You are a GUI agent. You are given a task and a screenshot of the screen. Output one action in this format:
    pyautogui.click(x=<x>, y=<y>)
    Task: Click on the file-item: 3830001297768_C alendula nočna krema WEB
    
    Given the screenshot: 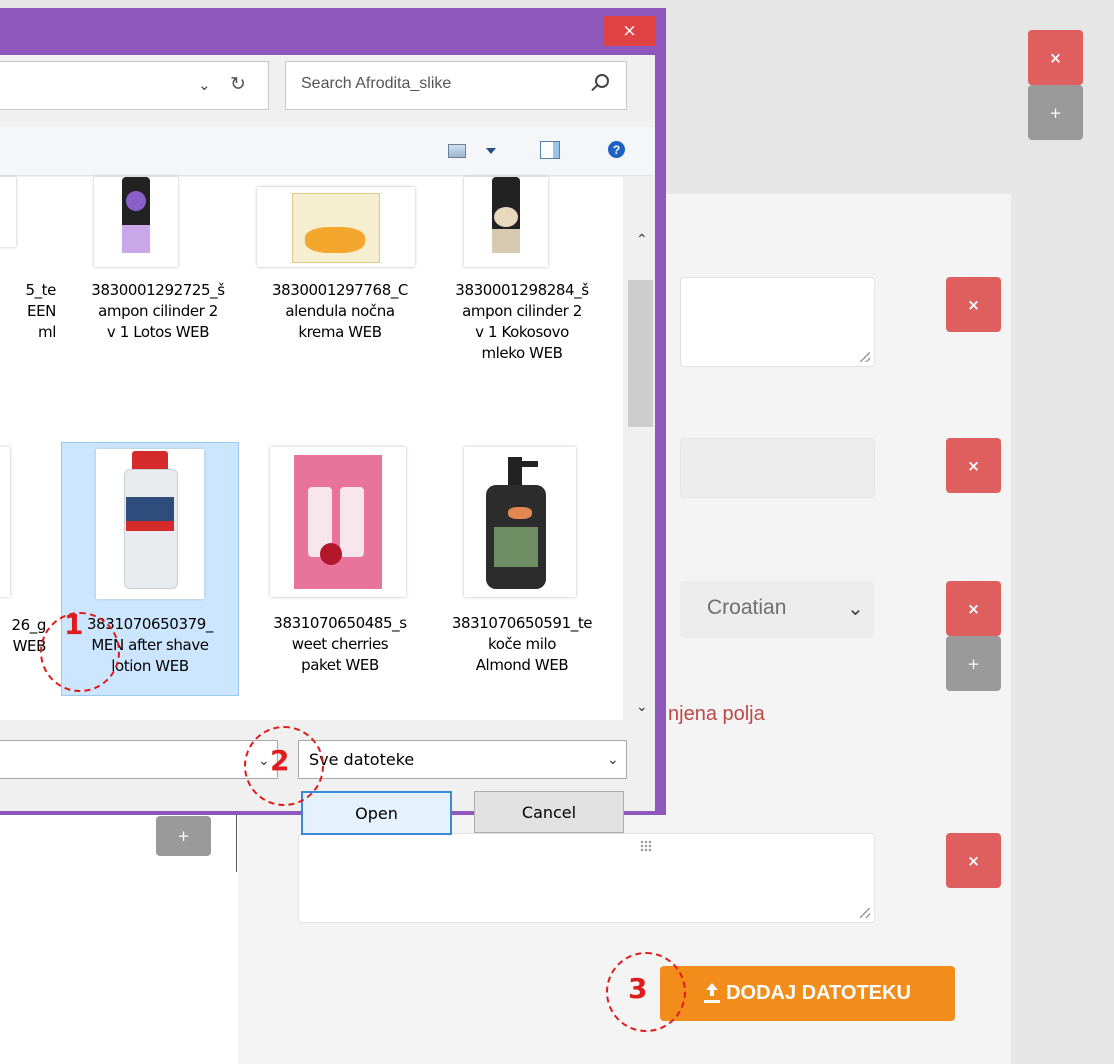 What is the action you would take?
    pyautogui.click(x=340, y=282)
    